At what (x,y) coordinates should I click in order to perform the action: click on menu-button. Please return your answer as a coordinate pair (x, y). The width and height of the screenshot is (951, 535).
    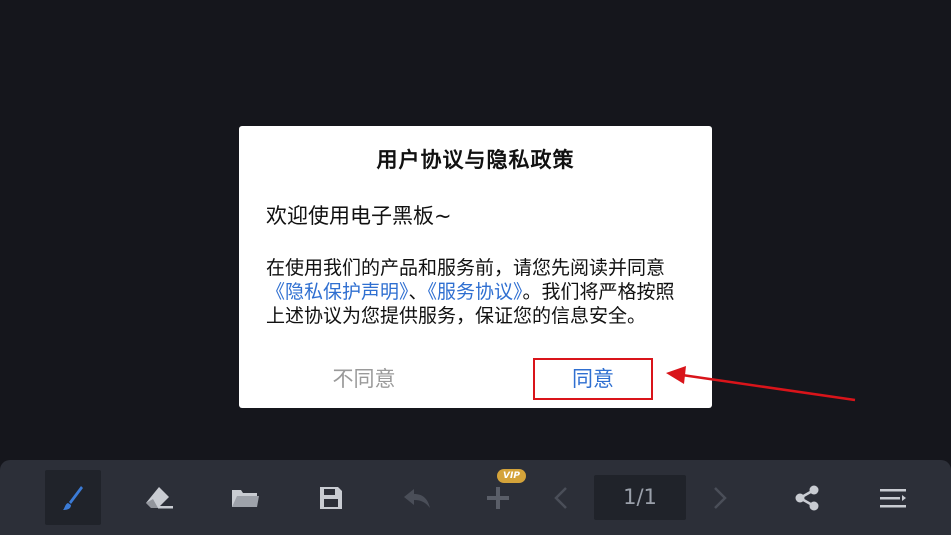
    Looking at the image, I should click on (893, 497).